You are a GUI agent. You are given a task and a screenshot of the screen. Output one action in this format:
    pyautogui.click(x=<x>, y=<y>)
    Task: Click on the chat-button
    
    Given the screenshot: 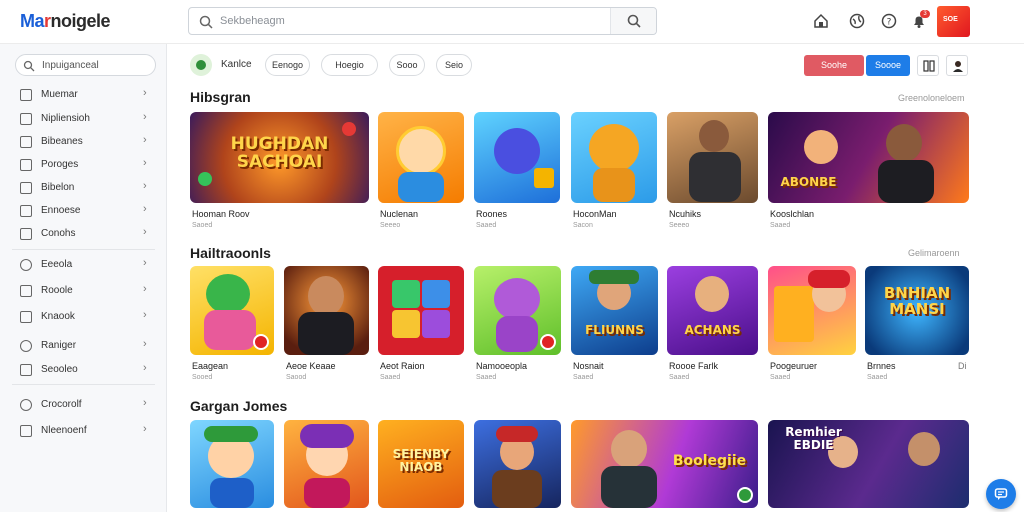 What is the action you would take?
    pyautogui.click(x=1001, y=494)
    